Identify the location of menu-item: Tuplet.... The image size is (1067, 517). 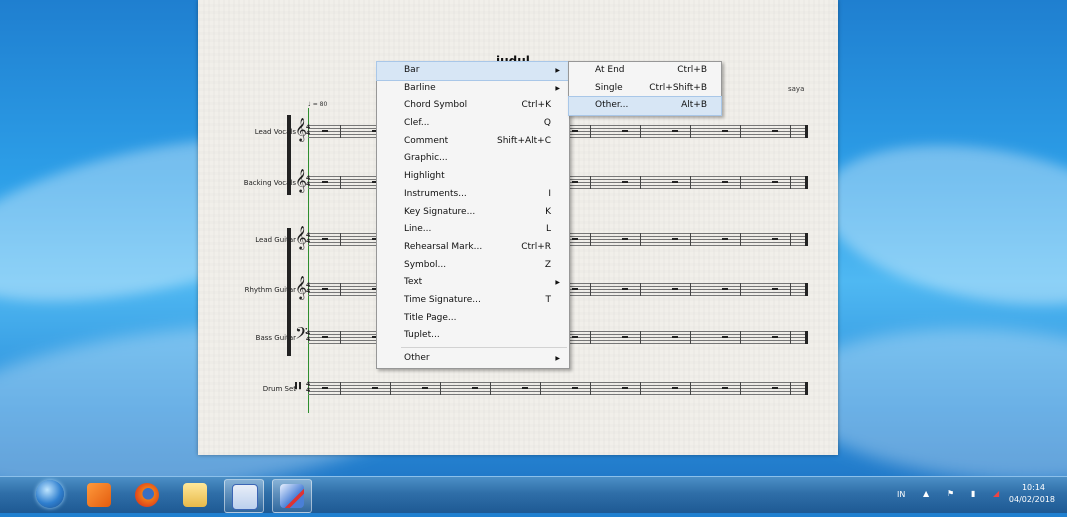
(473, 336).